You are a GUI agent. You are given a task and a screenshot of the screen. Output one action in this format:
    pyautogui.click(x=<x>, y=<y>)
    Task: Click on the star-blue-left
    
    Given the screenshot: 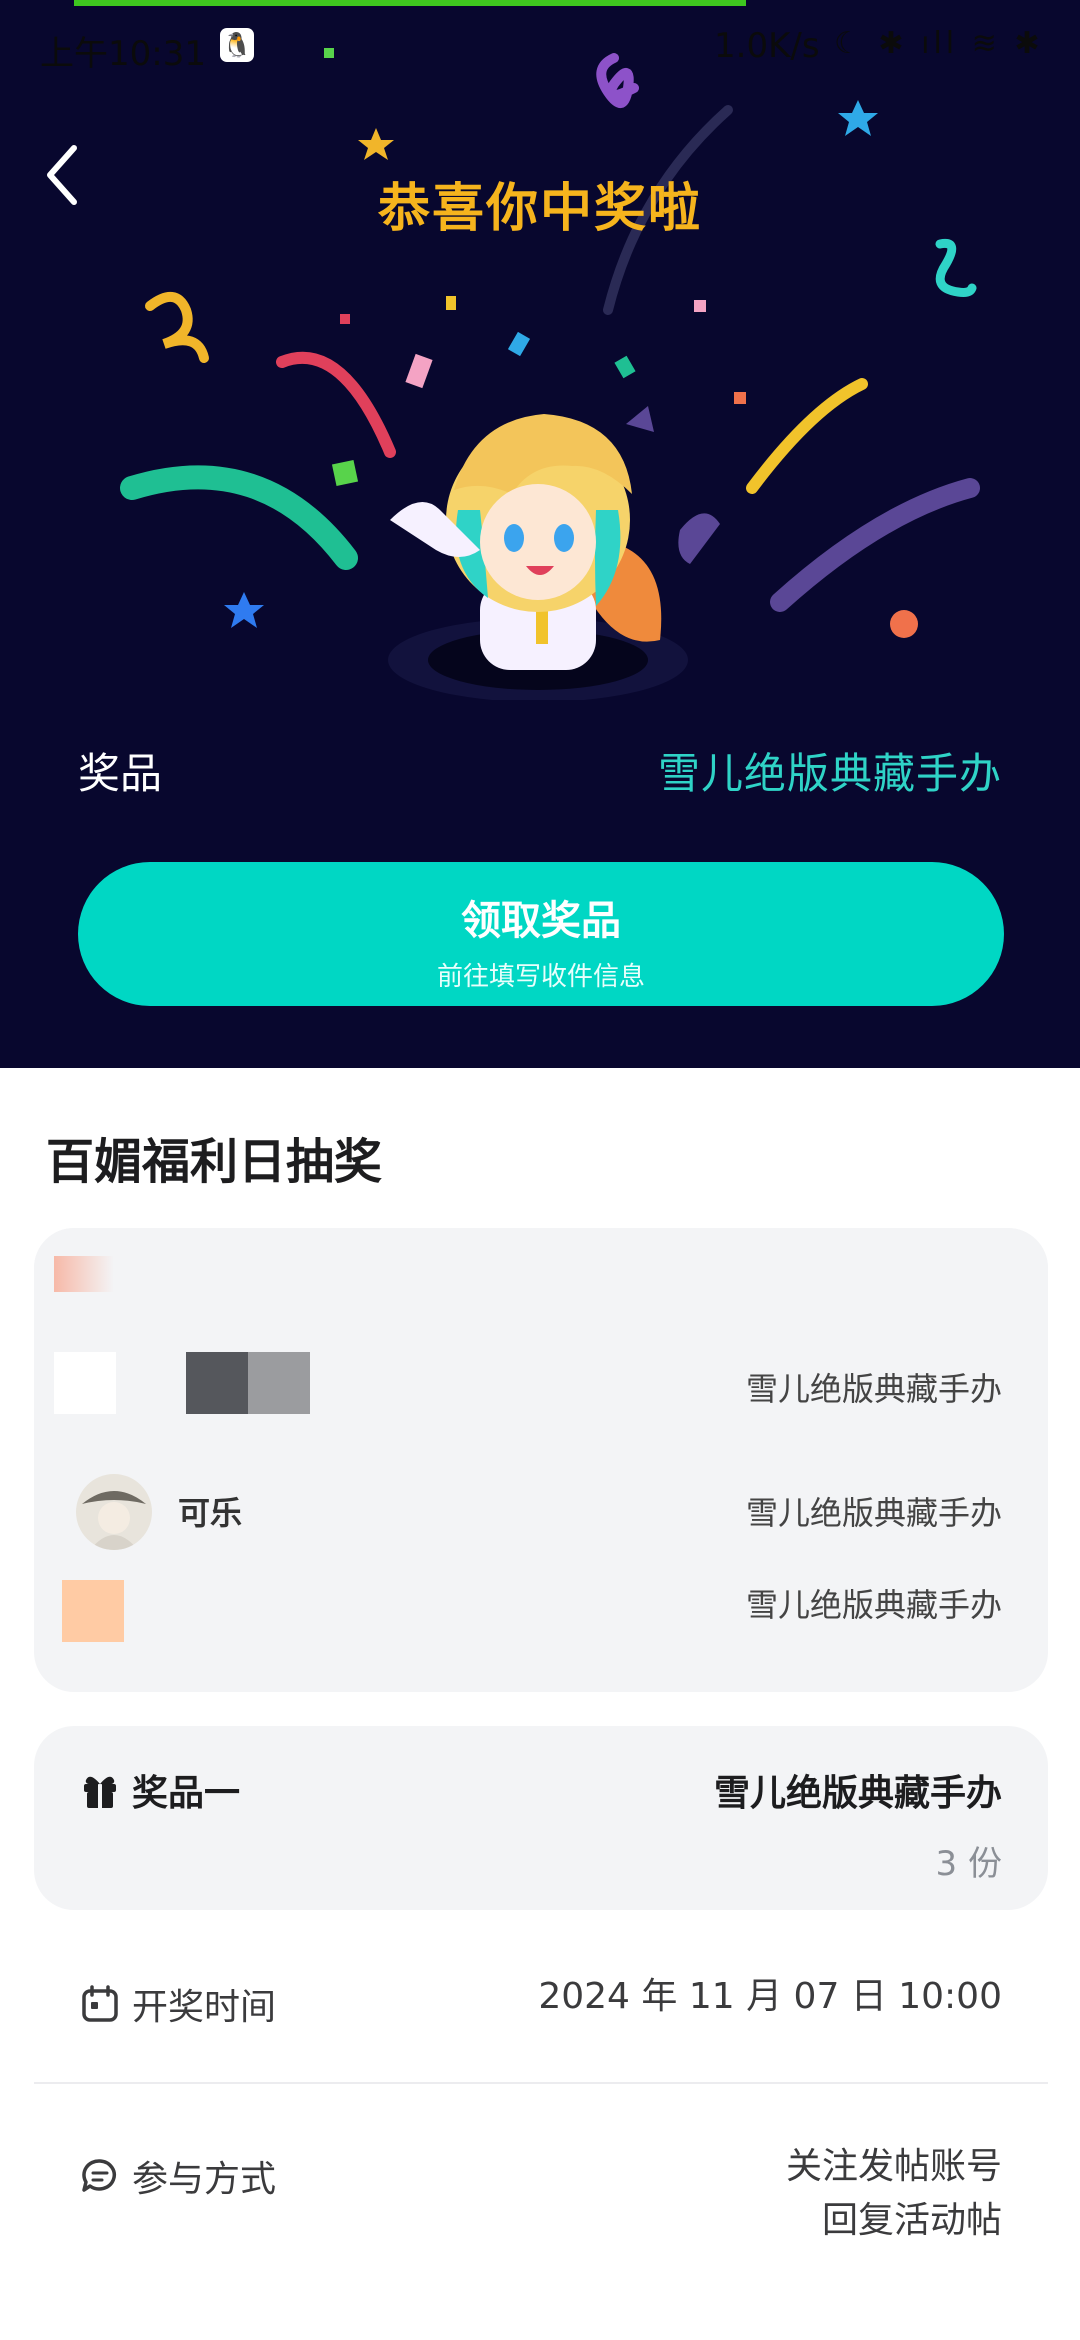 What is the action you would take?
    pyautogui.click(x=244, y=610)
    